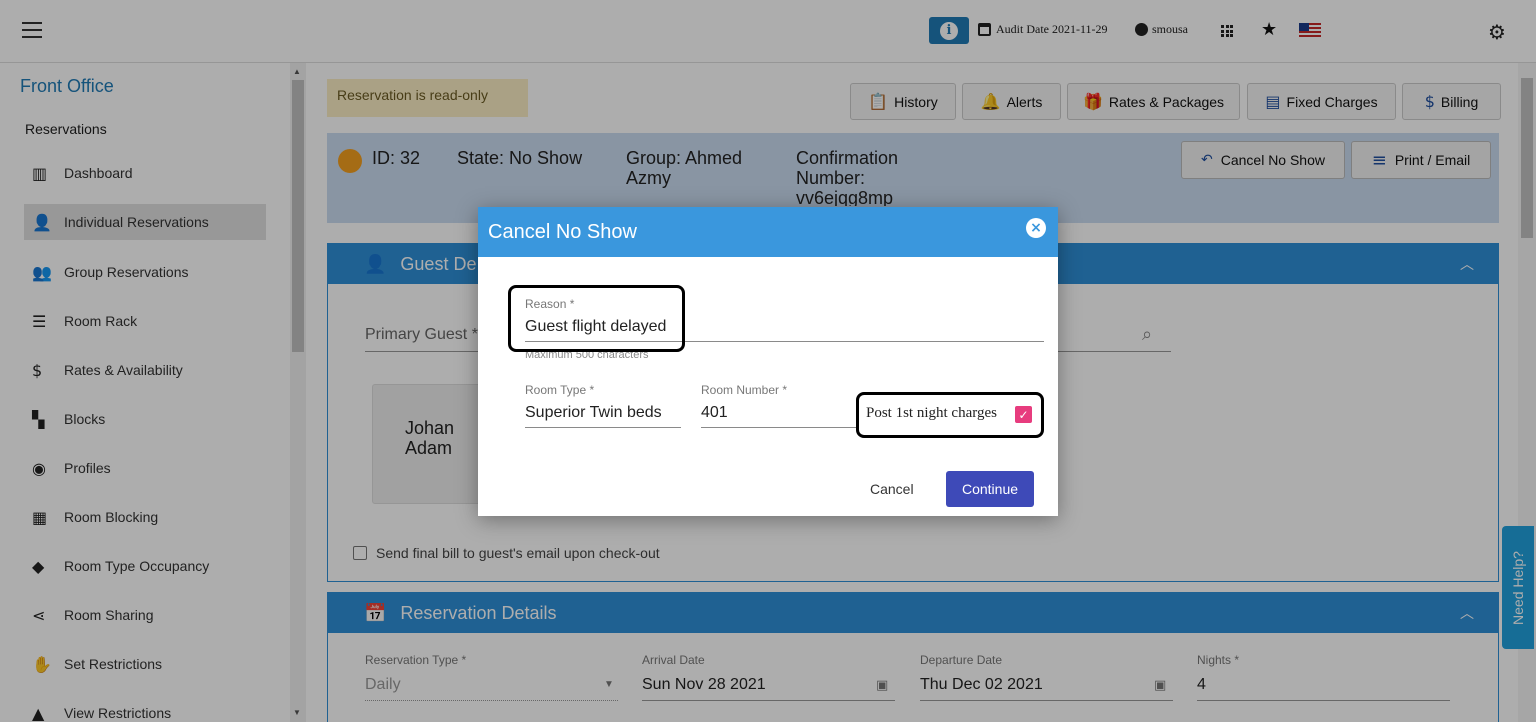 The image size is (1536, 722). What do you see at coordinates (714, 413) in the screenshot?
I see `room-number-input: 401` at bounding box center [714, 413].